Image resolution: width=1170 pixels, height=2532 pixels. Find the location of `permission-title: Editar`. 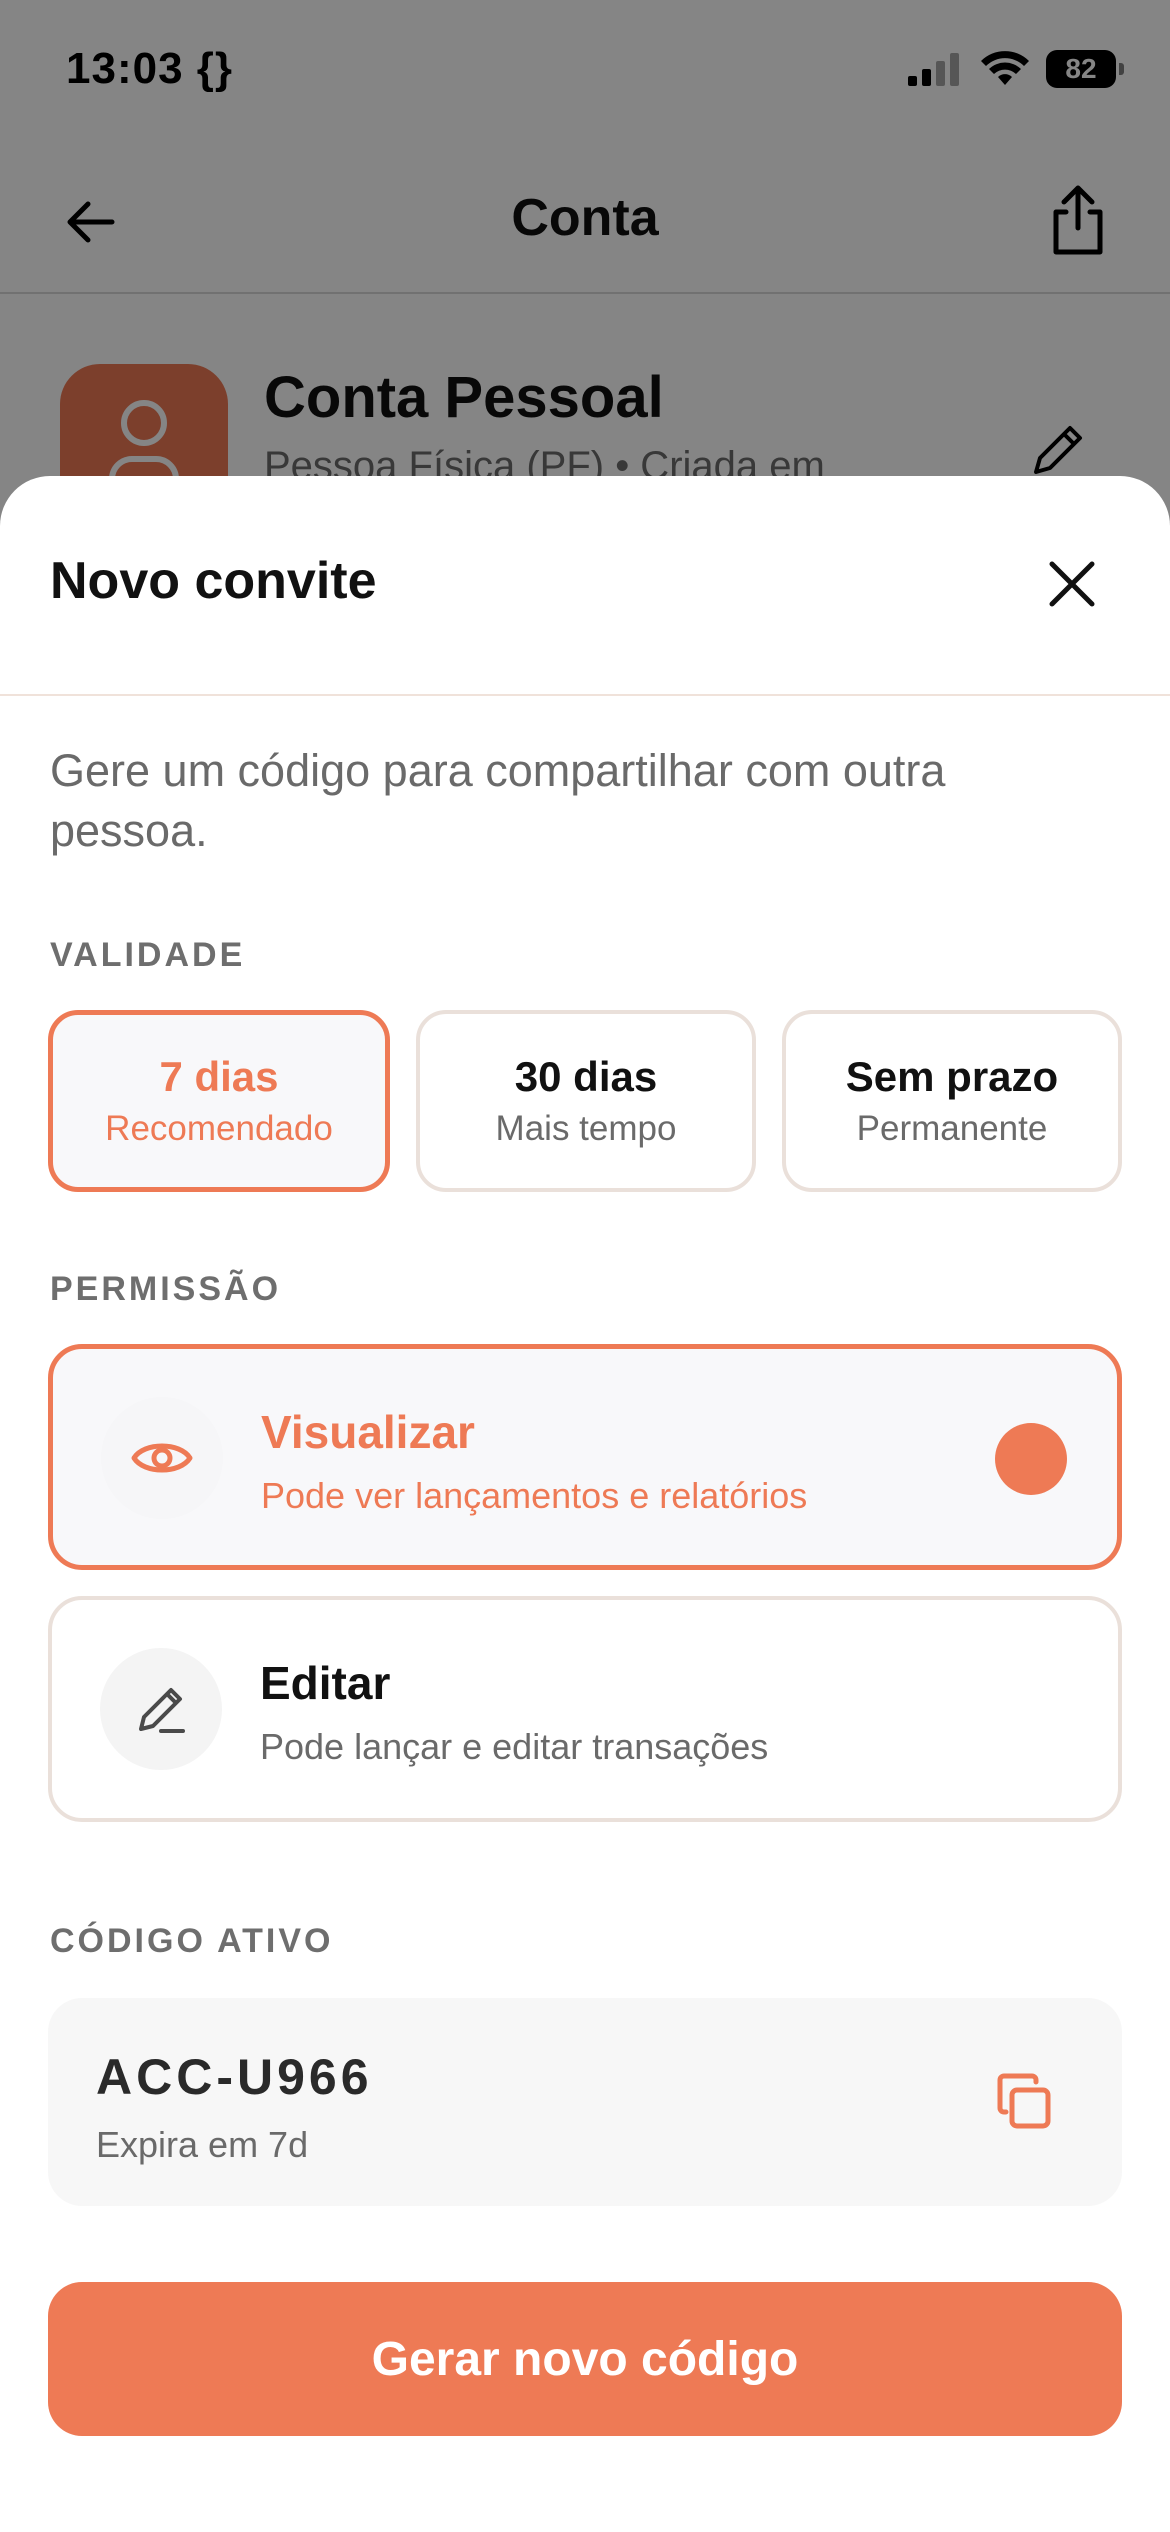

permission-title: Editar is located at coordinates (325, 1683).